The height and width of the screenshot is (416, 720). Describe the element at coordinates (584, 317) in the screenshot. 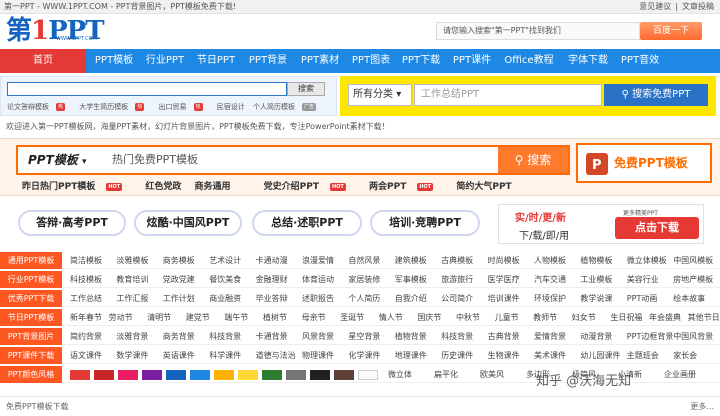

I see `category-link: 妇女节` at that location.